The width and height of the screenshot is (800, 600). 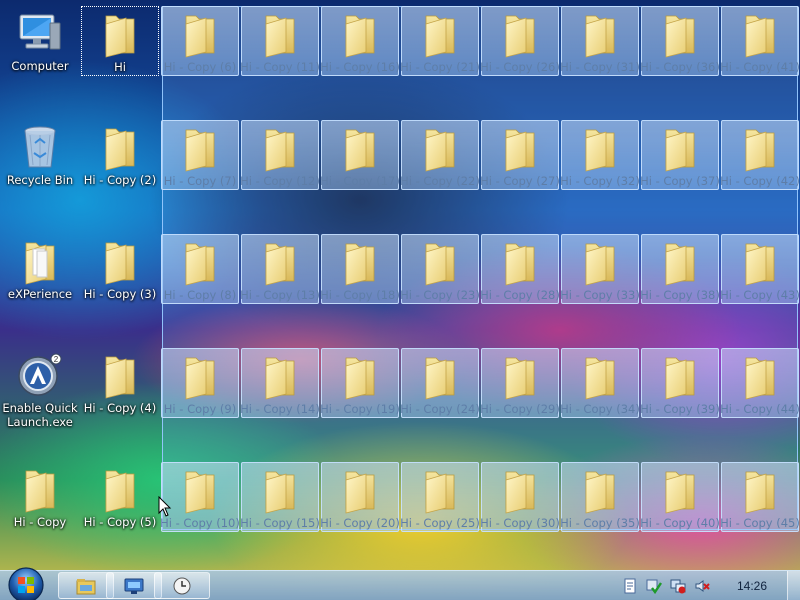 I want to click on desktop-icon-label: eXPerience, so click(x=40, y=294).